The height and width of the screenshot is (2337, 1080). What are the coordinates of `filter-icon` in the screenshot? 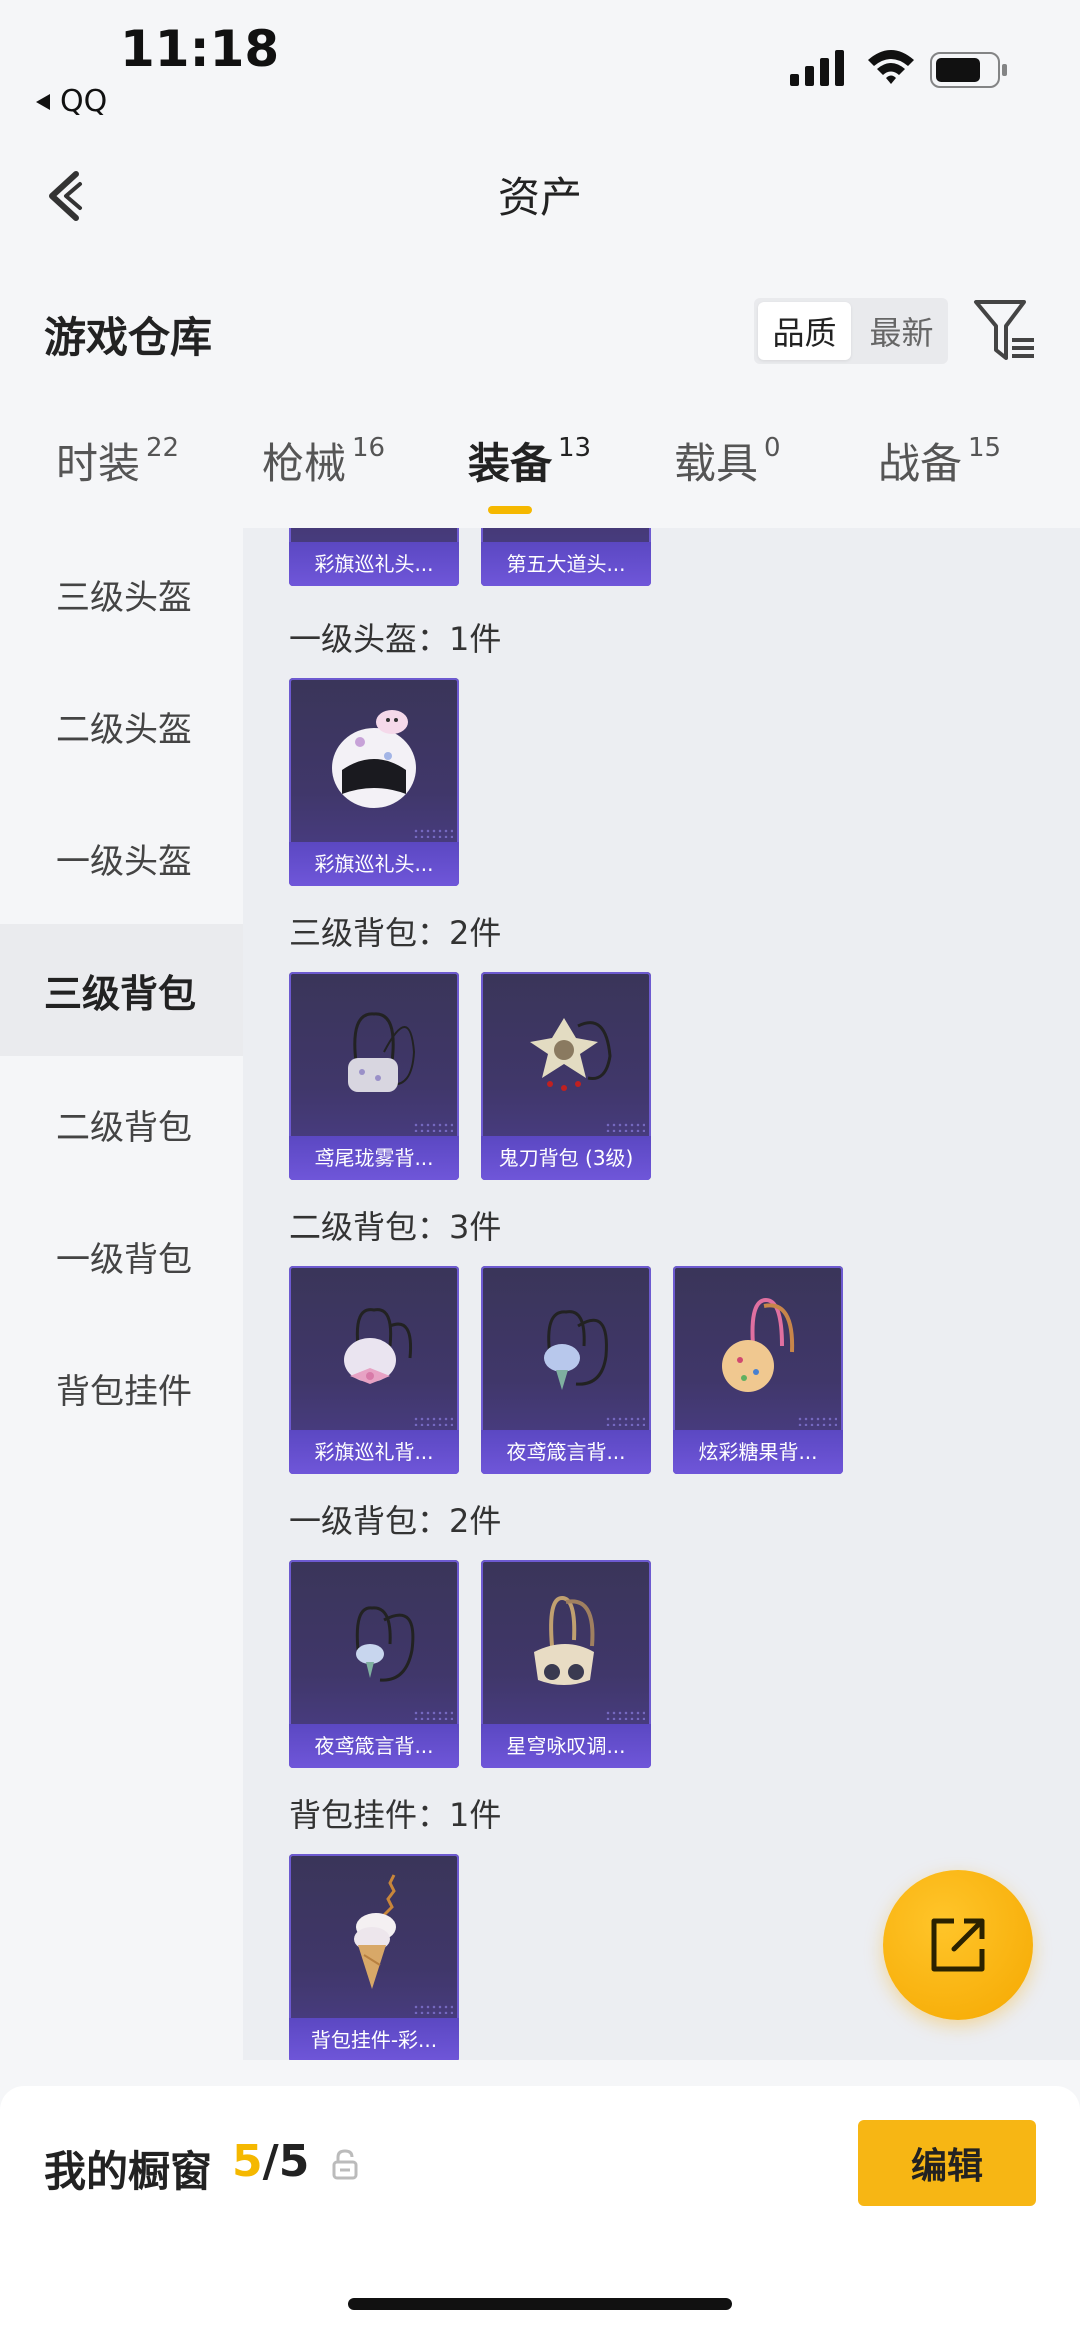 It's located at (1005, 331).